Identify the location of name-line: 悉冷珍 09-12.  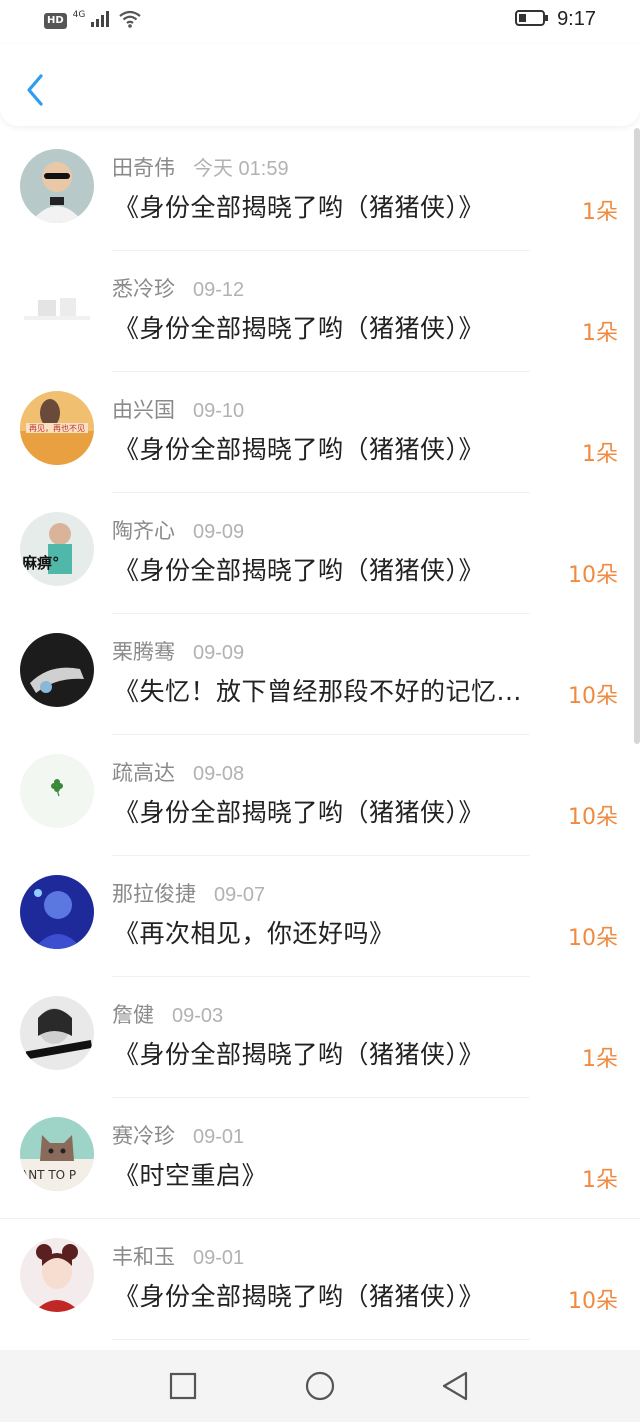
(178, 288).